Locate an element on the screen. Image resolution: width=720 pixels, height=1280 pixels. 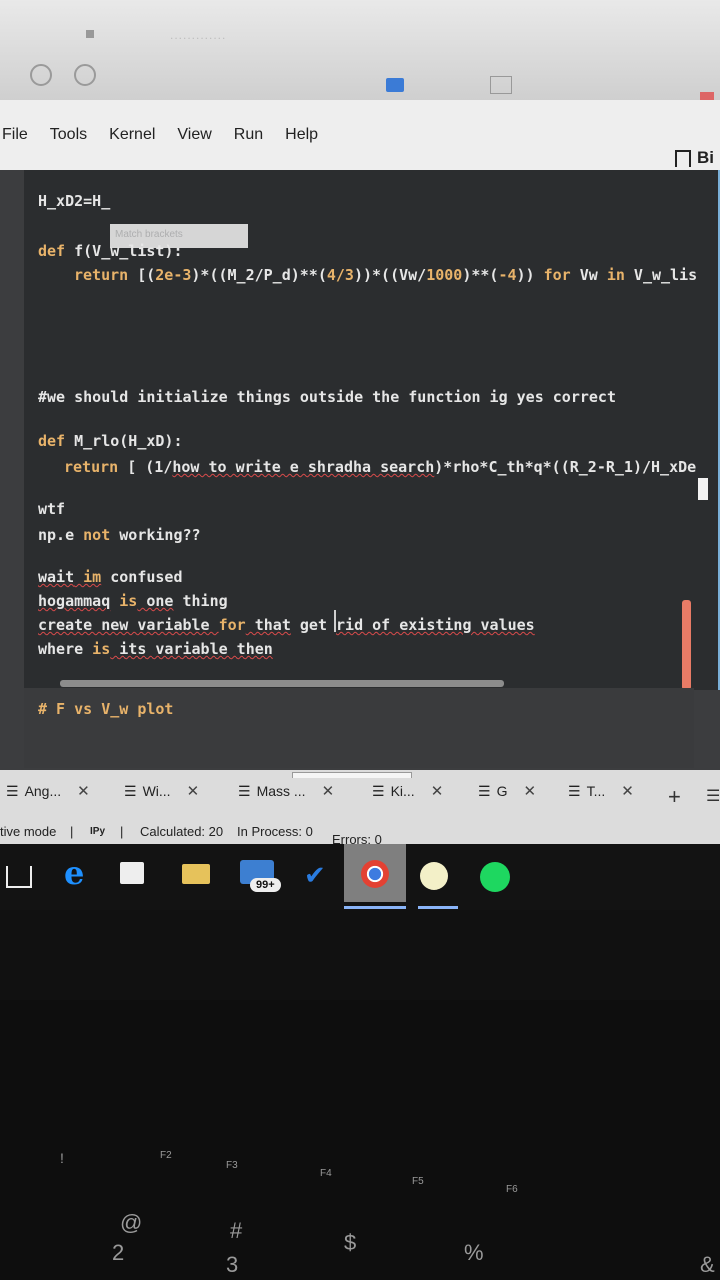
store-icon is located at coordinates (132, 873).